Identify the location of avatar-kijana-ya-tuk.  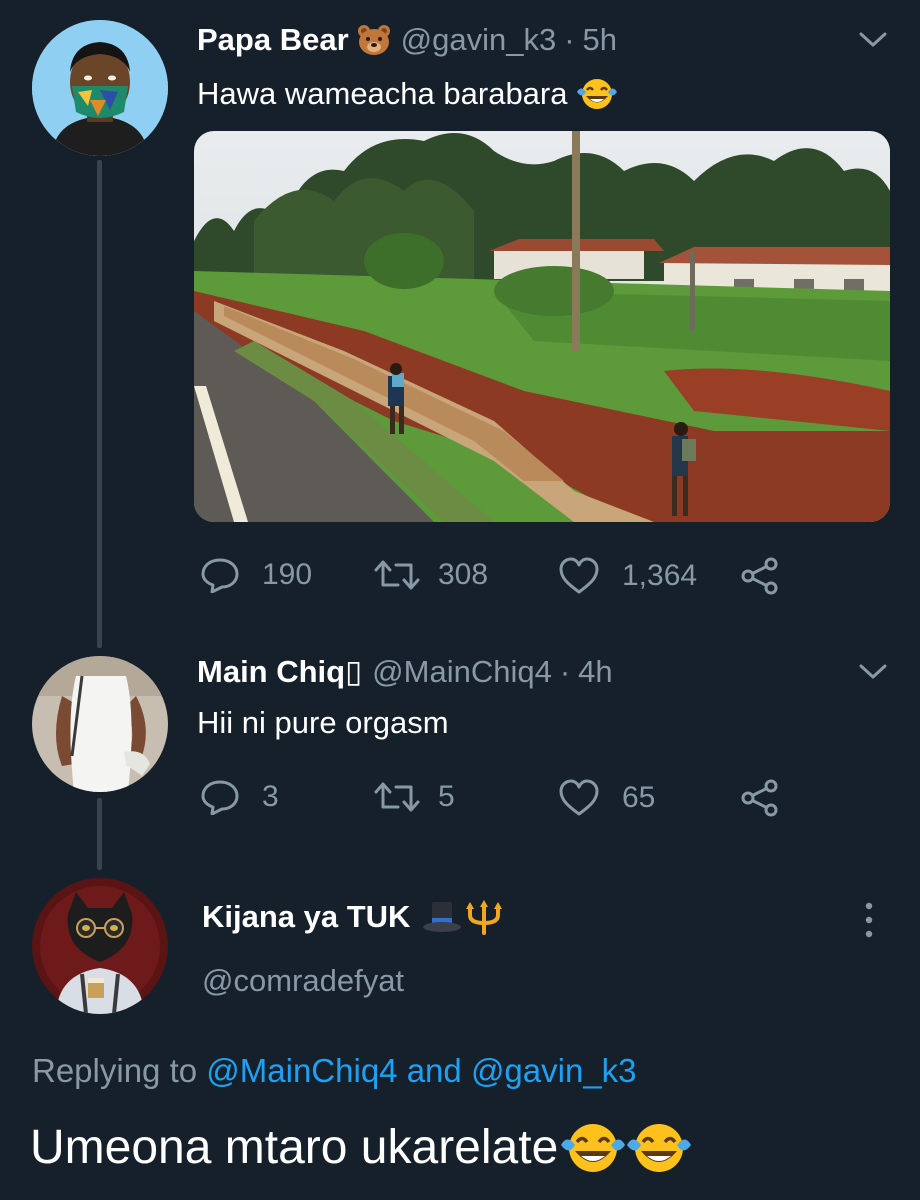
(100, 946).